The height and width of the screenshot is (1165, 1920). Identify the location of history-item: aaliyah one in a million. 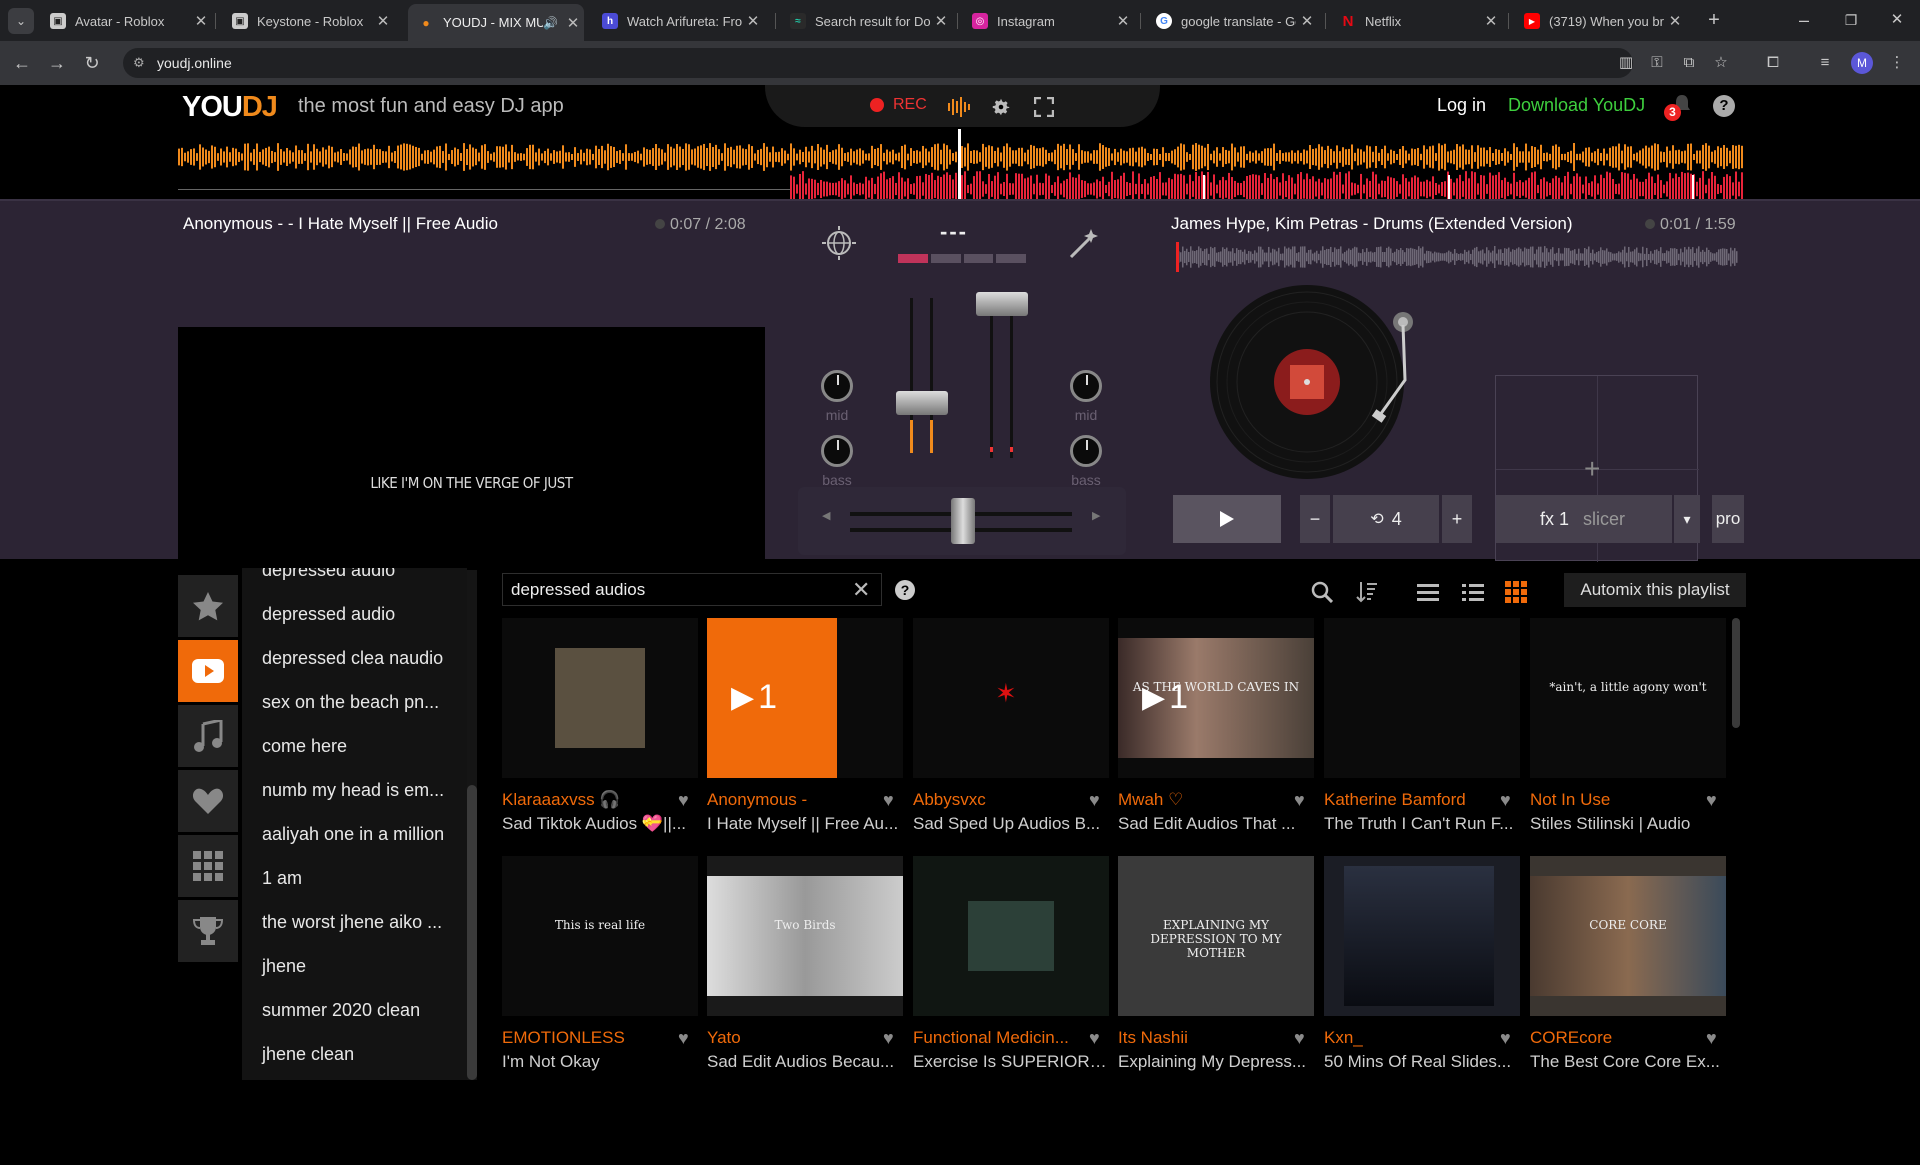
(353, 834).